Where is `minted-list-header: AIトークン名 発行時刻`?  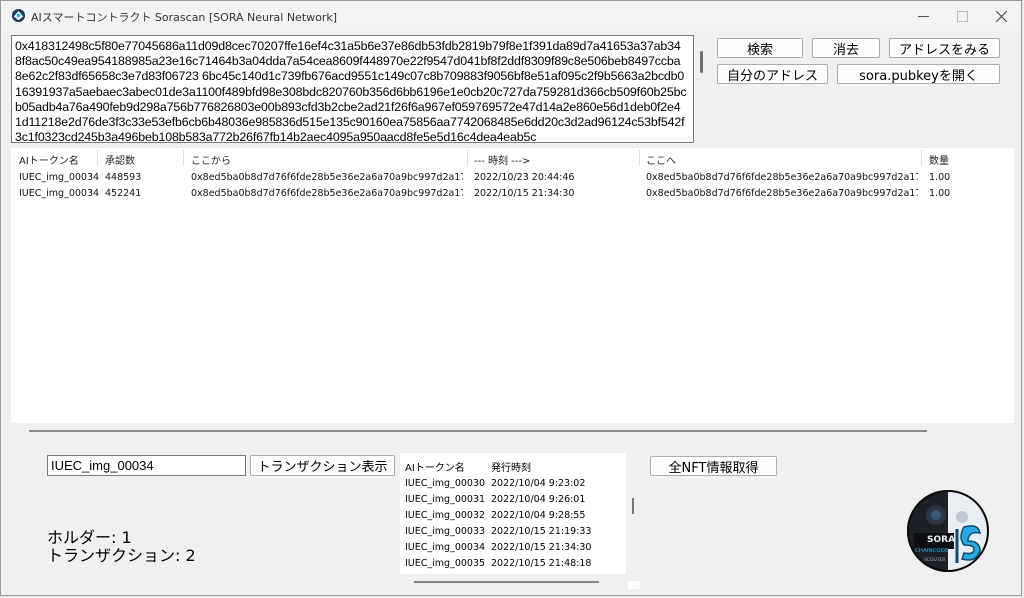
minted-list-header: AIトークン名 発行時刻 is located at coordinates (514, 463).